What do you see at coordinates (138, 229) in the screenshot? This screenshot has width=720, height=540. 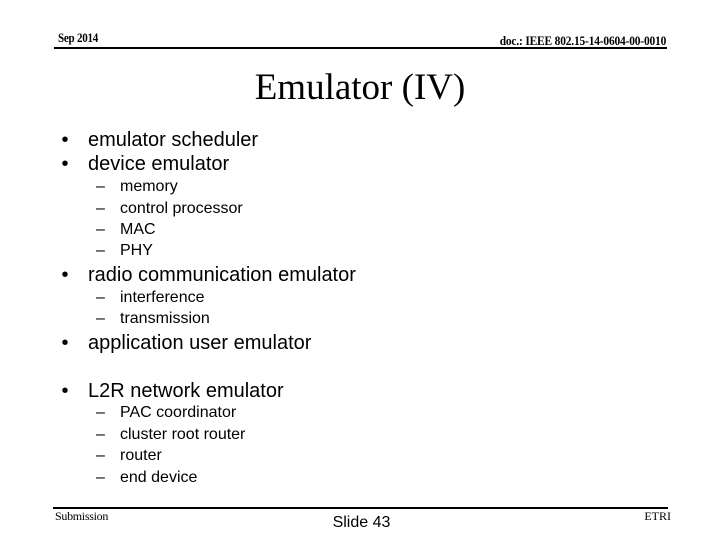 I see `sub-bullet-text: MAC` at bounding box center [138, 229].